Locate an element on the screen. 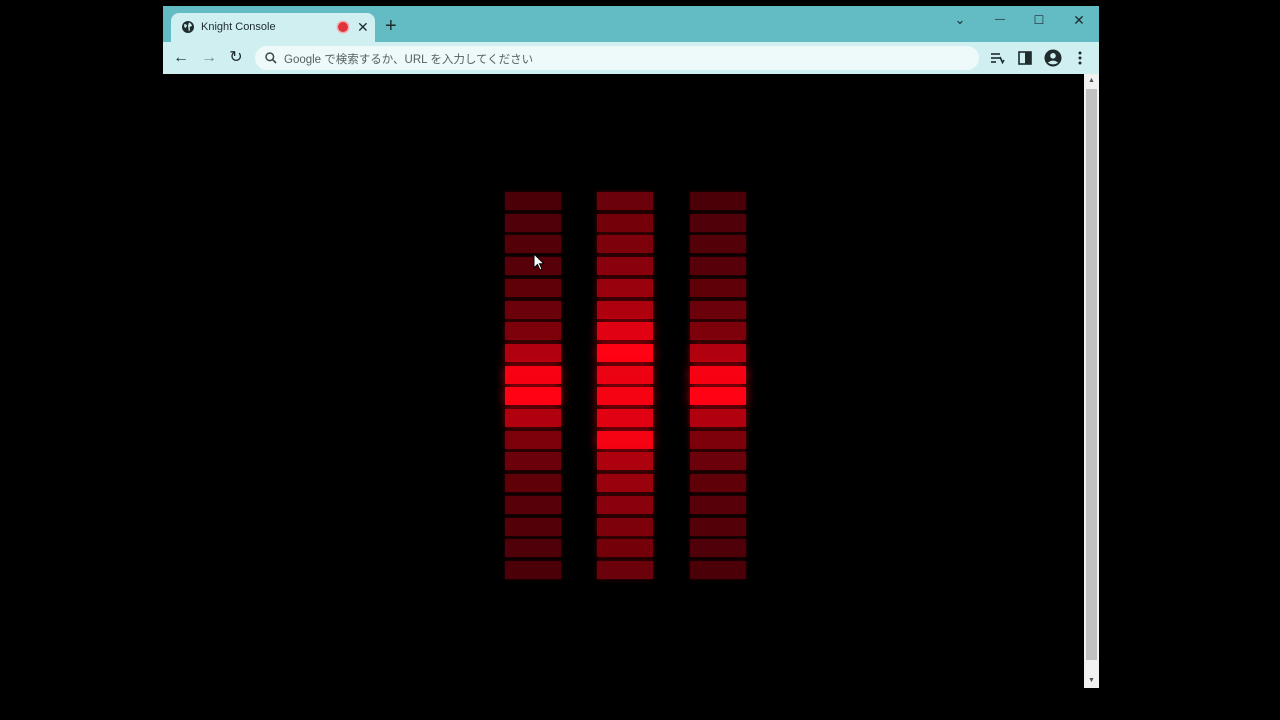  back-button: ← is located at coordinates (181, 58).